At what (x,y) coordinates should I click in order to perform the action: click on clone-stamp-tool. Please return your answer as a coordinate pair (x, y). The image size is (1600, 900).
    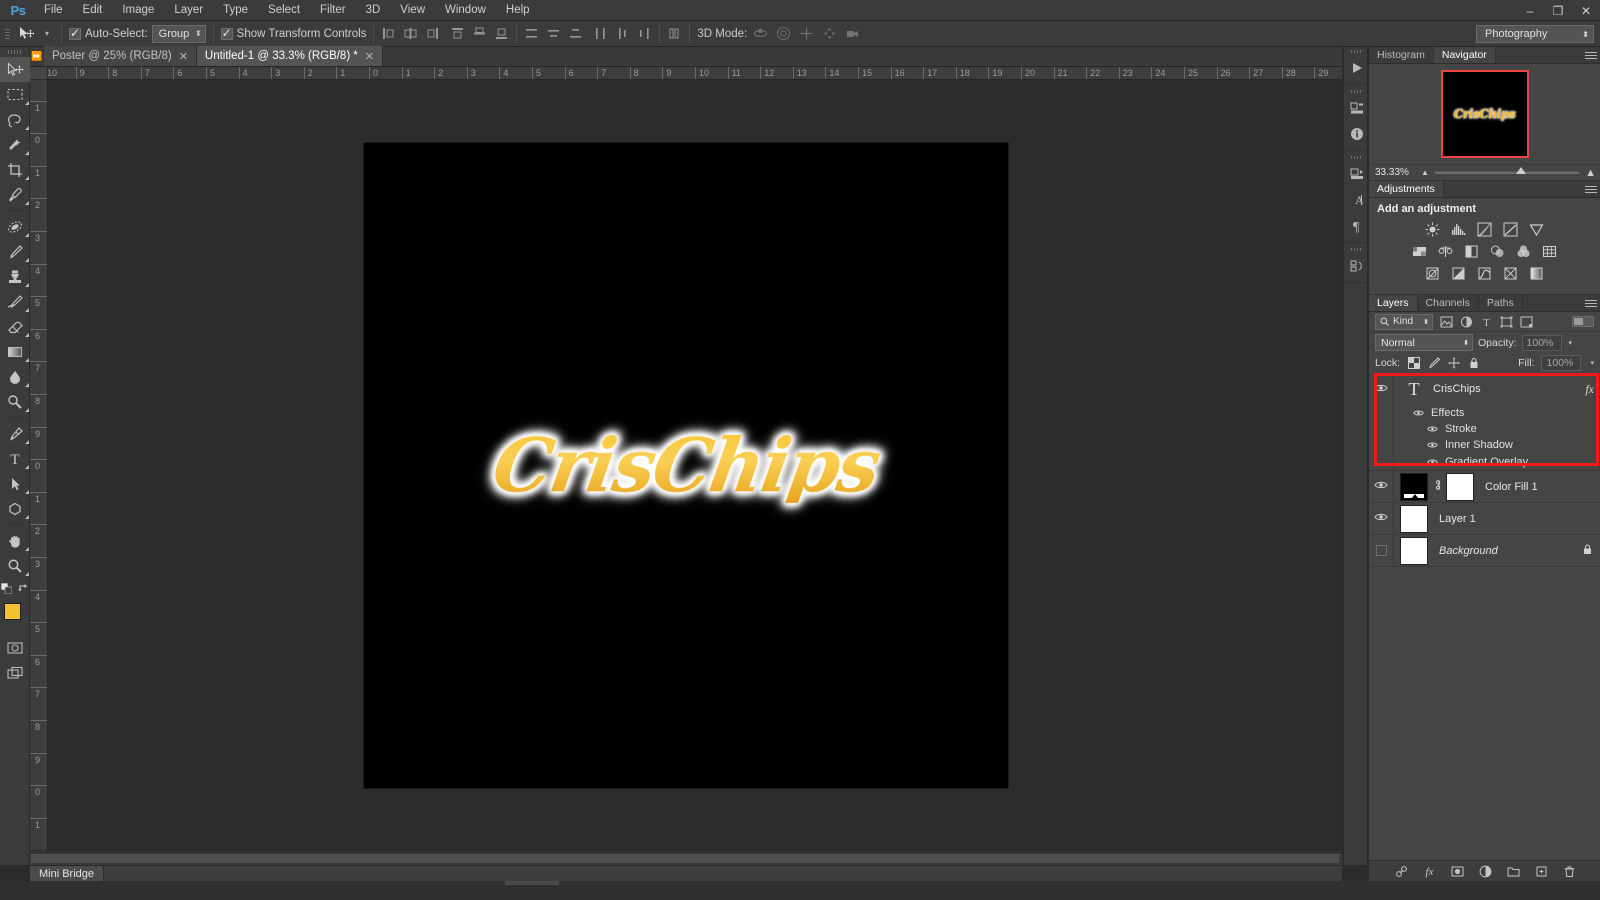
    Looking at the image, I should click on (15, 276).